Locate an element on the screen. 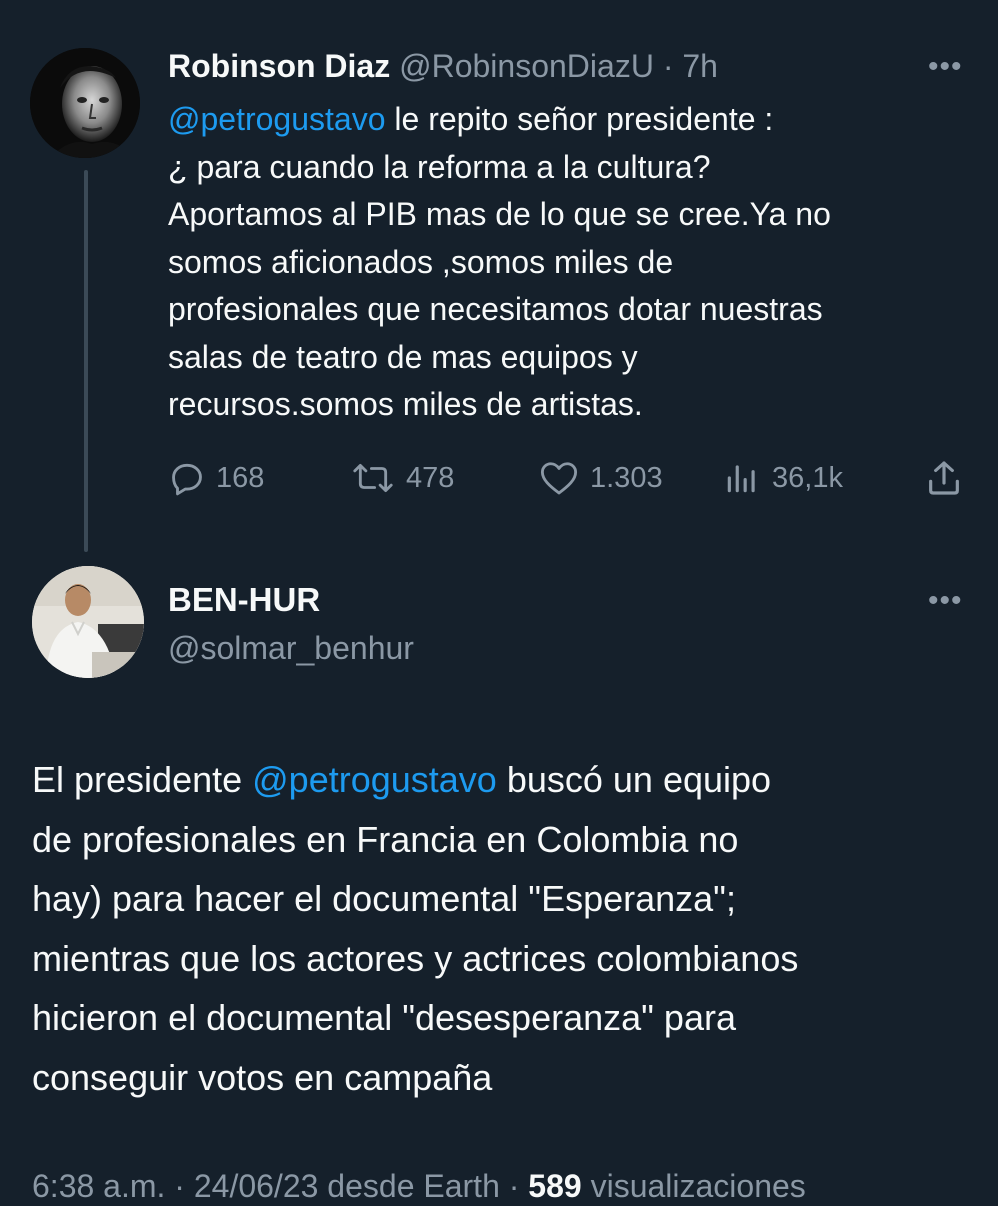  author-name: Robinson Diaz is located at coordinates (279, 66).